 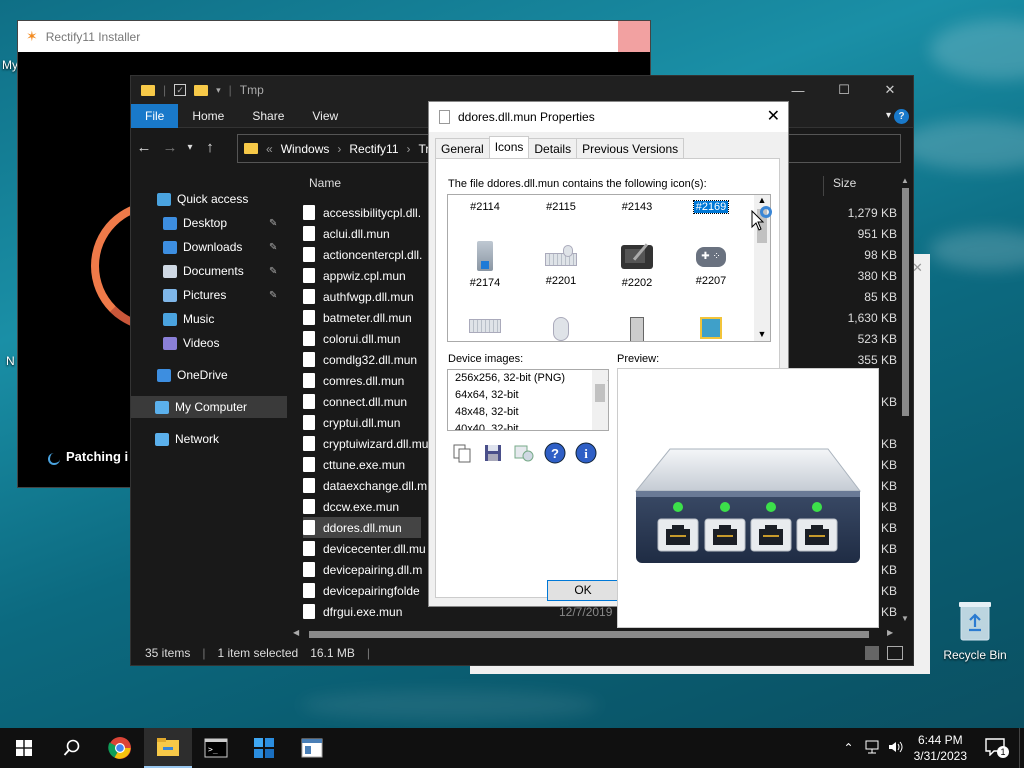 I want to click on nav-item-desktop: Desktop ✎, so click(x=209, y=223).